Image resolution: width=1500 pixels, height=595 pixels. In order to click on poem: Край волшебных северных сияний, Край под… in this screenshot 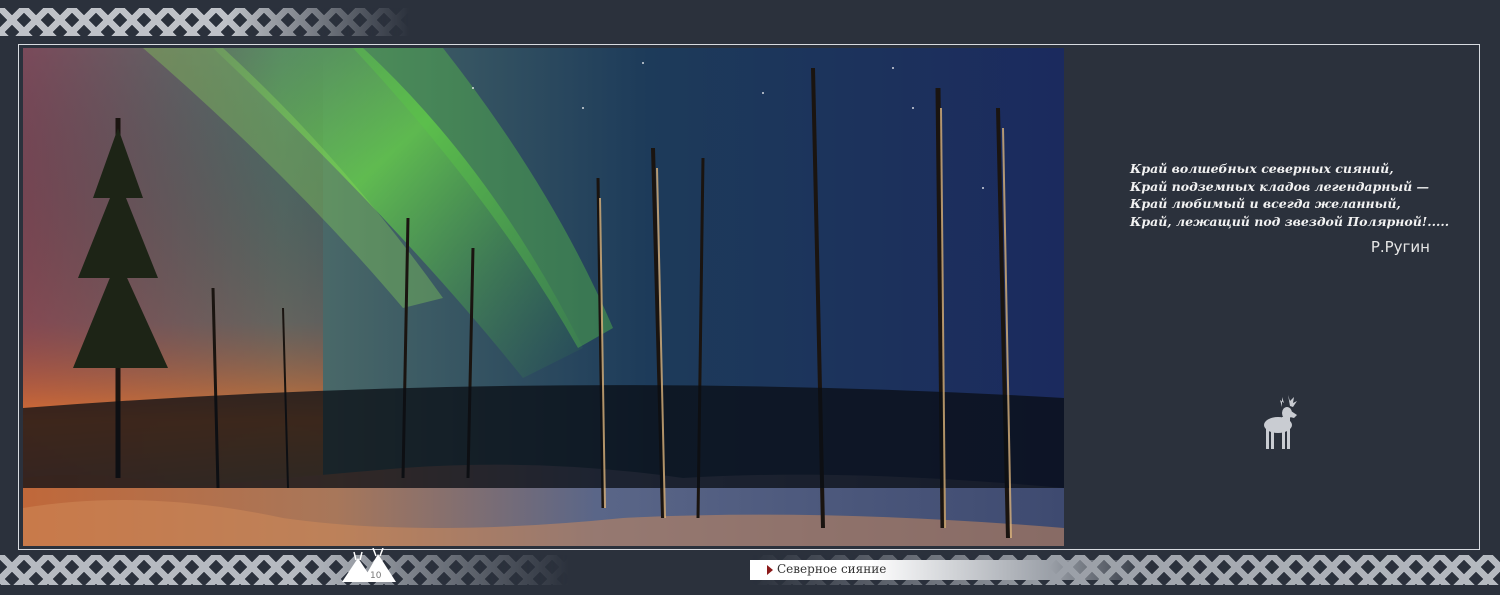, I will do `click(1290, 195)`.